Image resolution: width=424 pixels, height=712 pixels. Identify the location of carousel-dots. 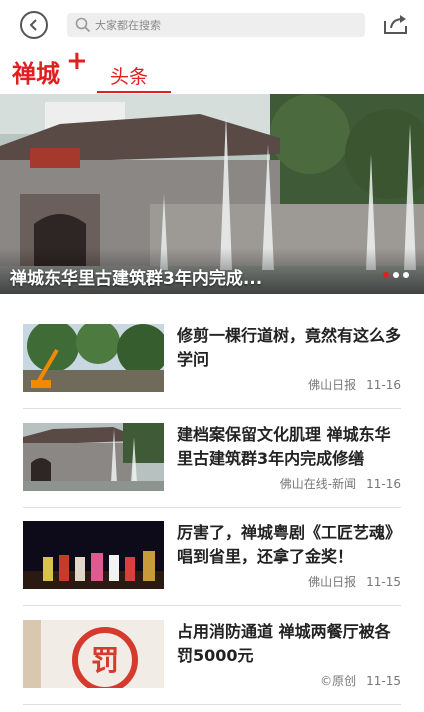
(396, 275).